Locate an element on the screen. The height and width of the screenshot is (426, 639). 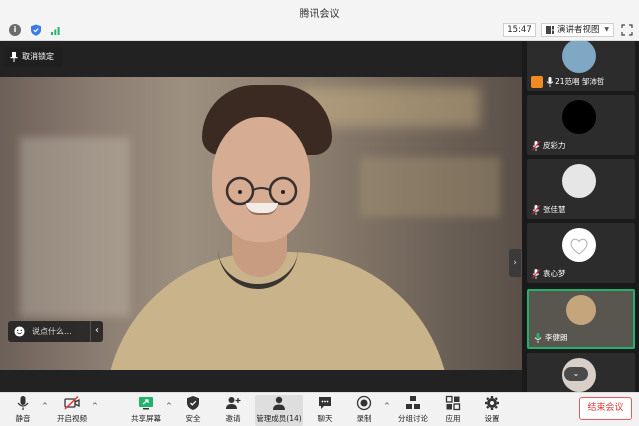
host-icon is located at coordinates (537, 82).